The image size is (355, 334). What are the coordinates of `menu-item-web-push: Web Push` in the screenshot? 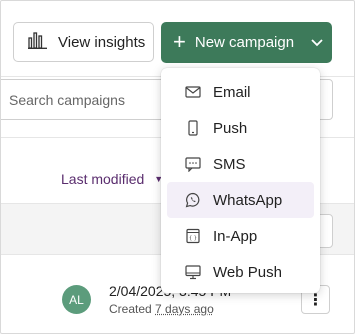 It's located at (240, 272).